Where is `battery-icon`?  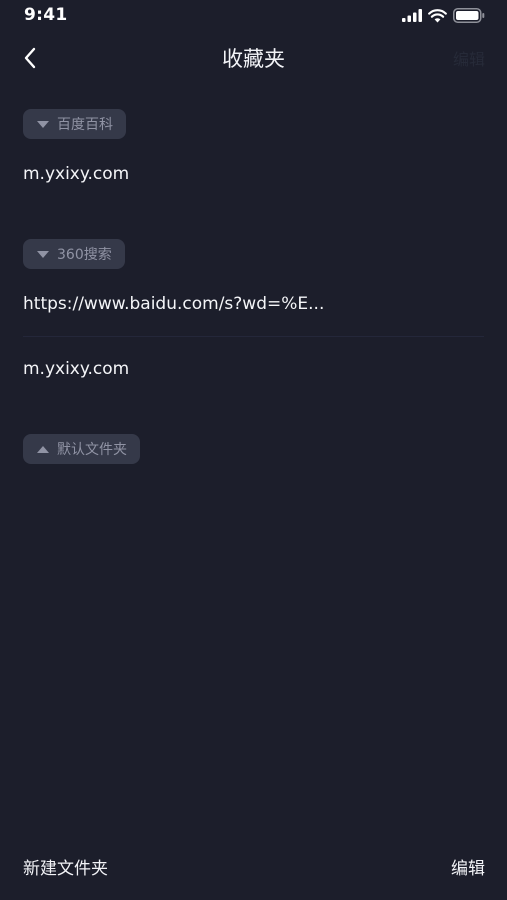
battery-icon is located at coordinates (469, 15).